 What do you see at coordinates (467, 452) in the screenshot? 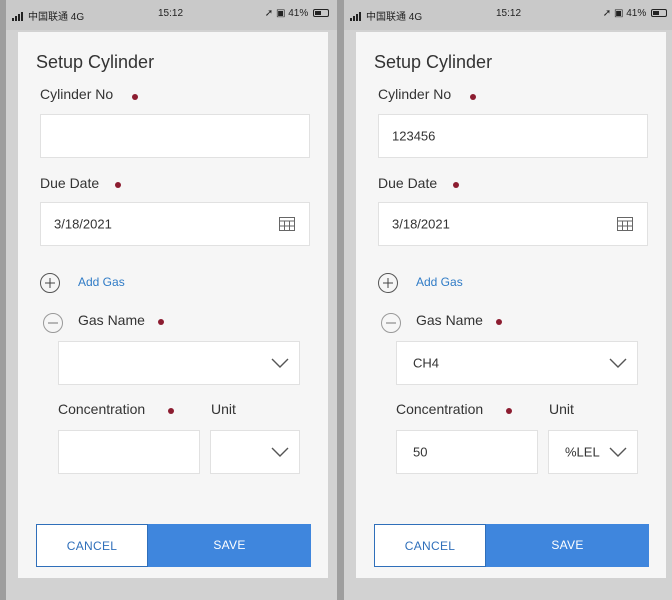
I see `concentration-input: 50` at bounding box center [467, 452].